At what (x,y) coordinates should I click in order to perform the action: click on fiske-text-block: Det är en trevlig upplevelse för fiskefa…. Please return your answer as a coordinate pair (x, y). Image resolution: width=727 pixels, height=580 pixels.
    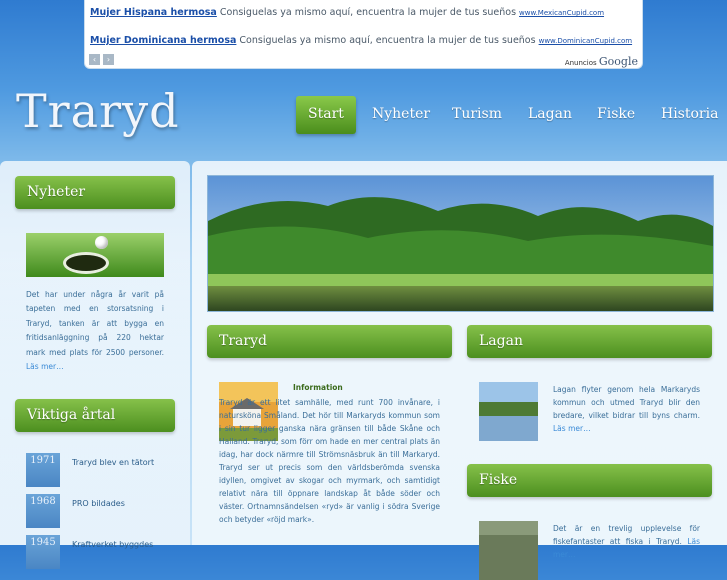
    Looking at the image, I should click on (626, 541).